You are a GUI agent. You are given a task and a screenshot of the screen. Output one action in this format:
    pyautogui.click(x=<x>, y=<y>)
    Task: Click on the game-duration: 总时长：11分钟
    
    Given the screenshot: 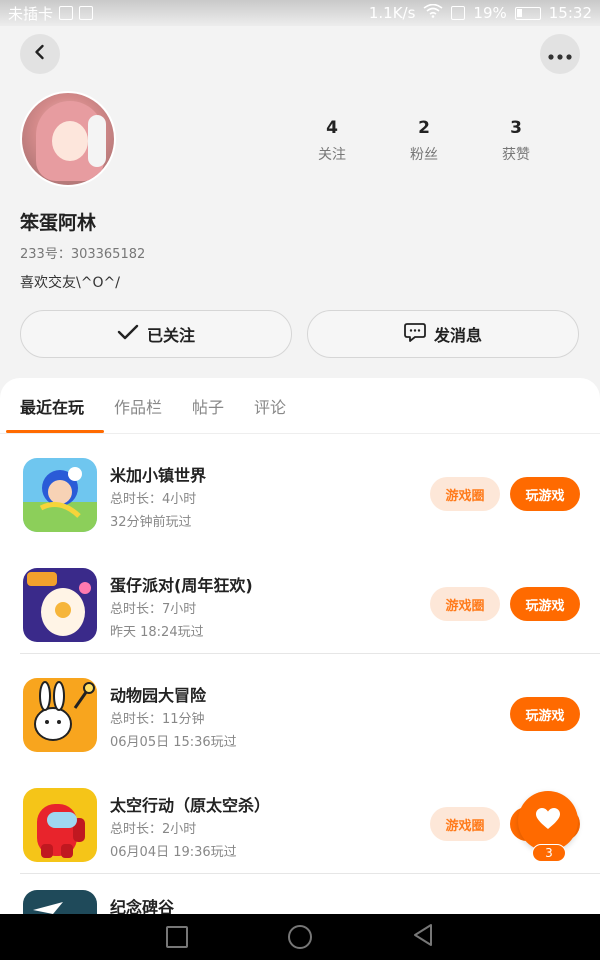 What is the action you would take?
    pyautogui.click(x=157, y=719)
    